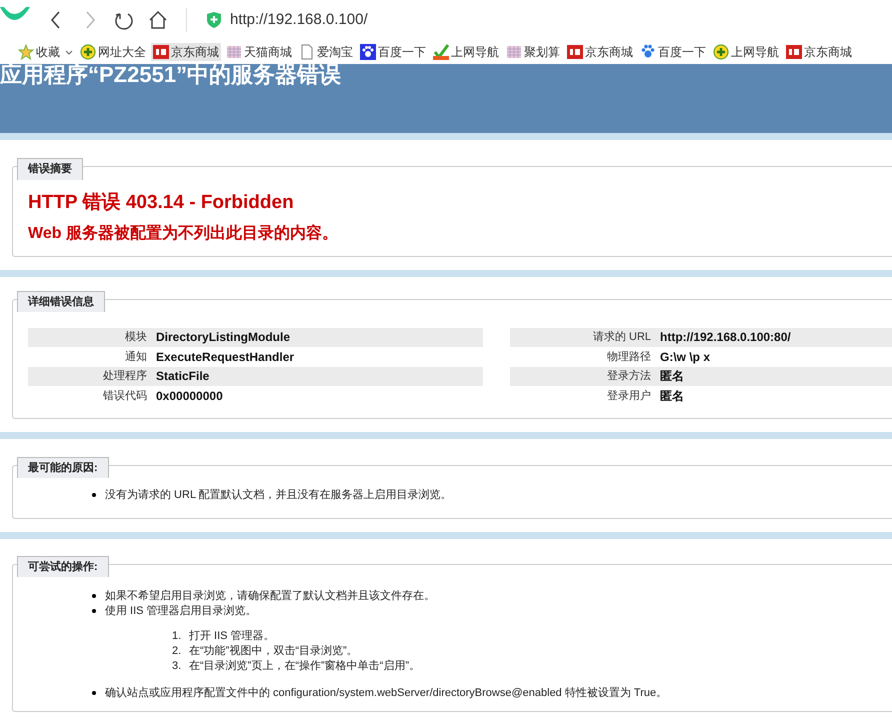 The height and width of the screenshot is (717, 892). I want to click on bookmark-link: 聚划算, so click(533, 52).